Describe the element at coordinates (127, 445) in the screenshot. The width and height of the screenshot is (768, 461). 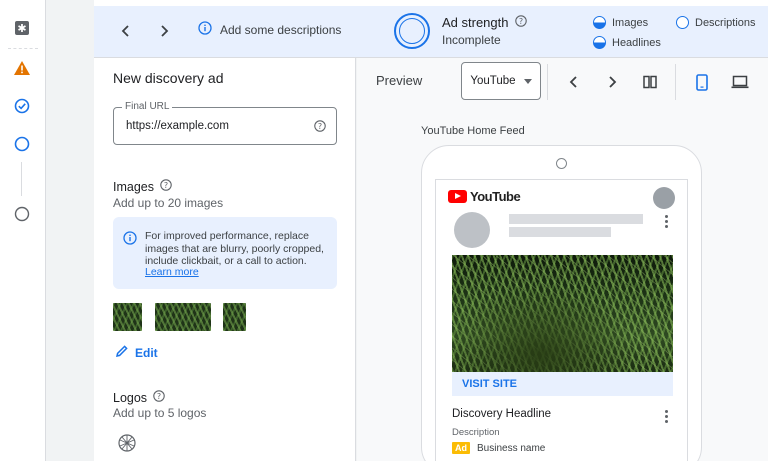
I see `logo-thumbnail` at that location.